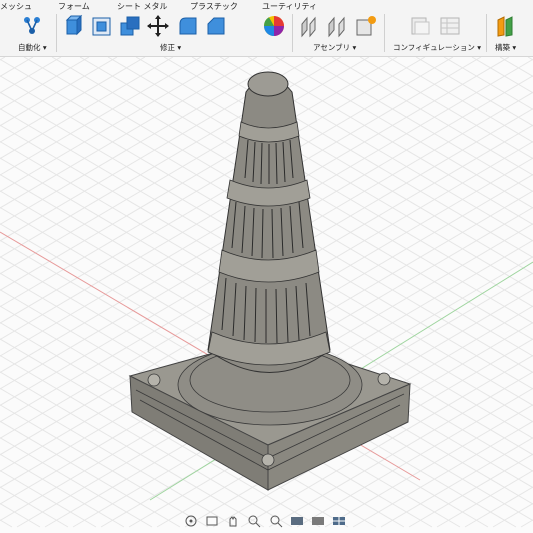 Image resolution: width=533 pixels, height=533 pixels. I want to click on look-at-icon, so click(212, 521).